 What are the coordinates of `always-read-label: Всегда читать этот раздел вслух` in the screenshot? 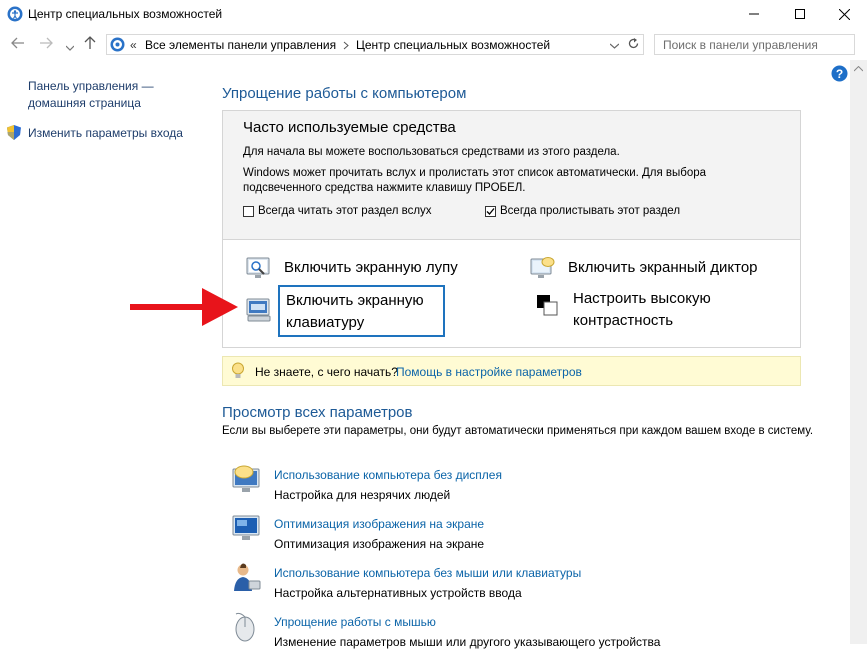 It's located at (345, 211).